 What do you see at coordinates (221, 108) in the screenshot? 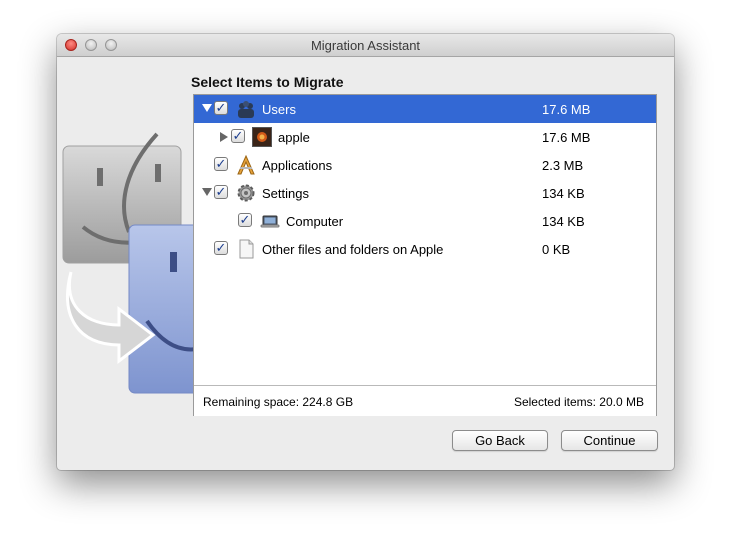
I see `users-checkbox: ✓` at bounding box center [221, 108].